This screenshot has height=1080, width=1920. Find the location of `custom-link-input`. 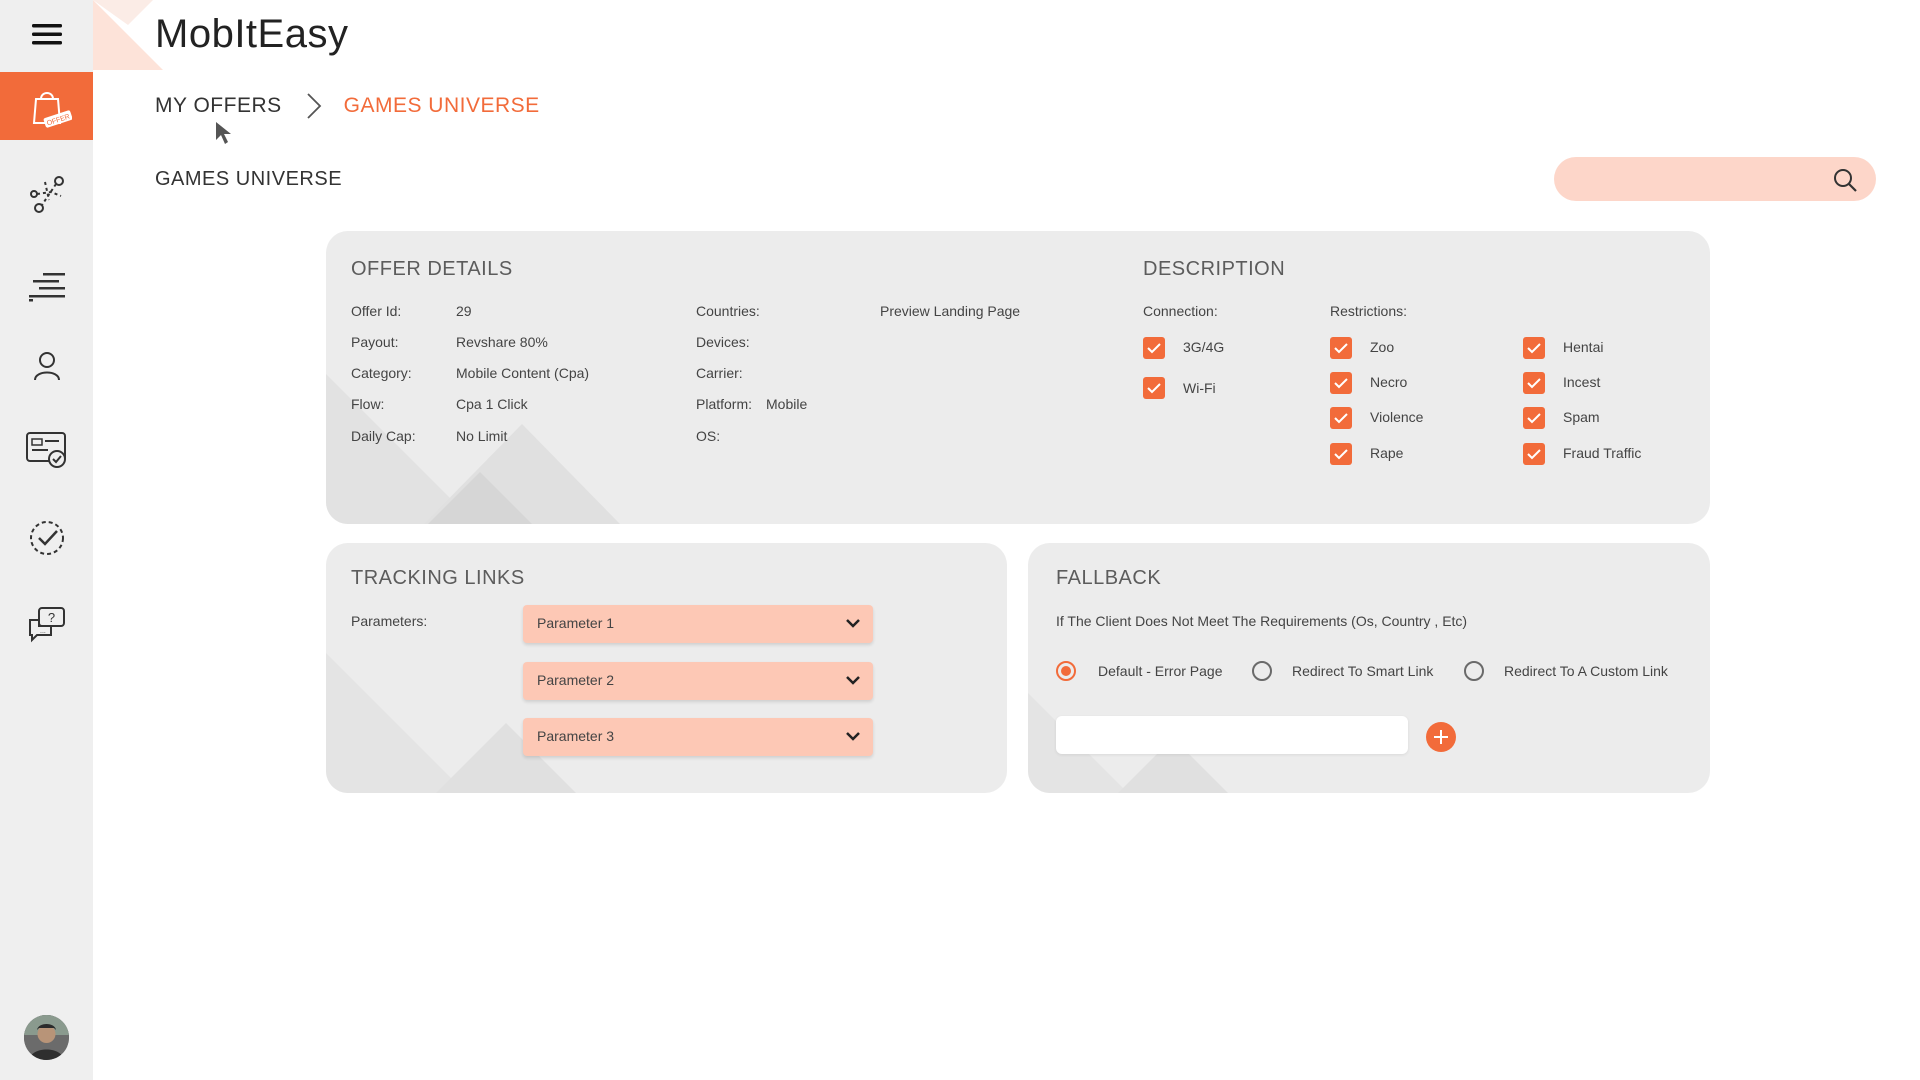

custom-link-input is located at coordinates (1232, 735).